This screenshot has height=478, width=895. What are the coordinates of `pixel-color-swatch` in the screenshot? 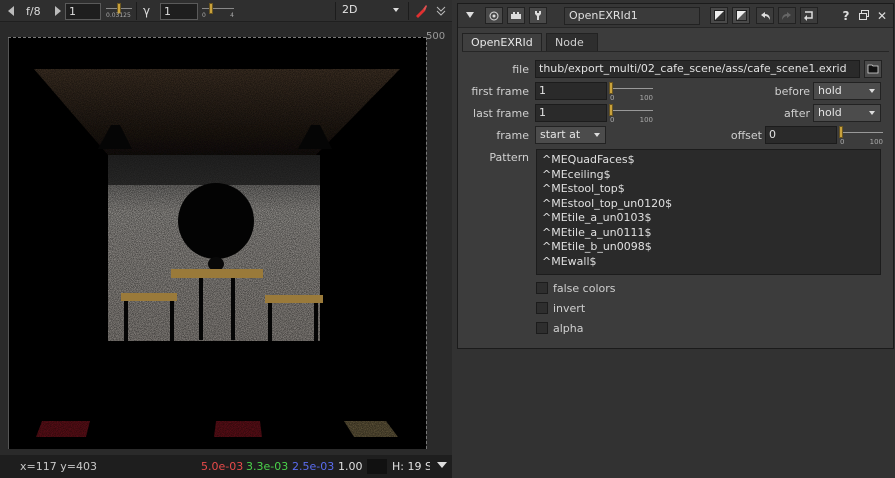 It's located at (377, 466).